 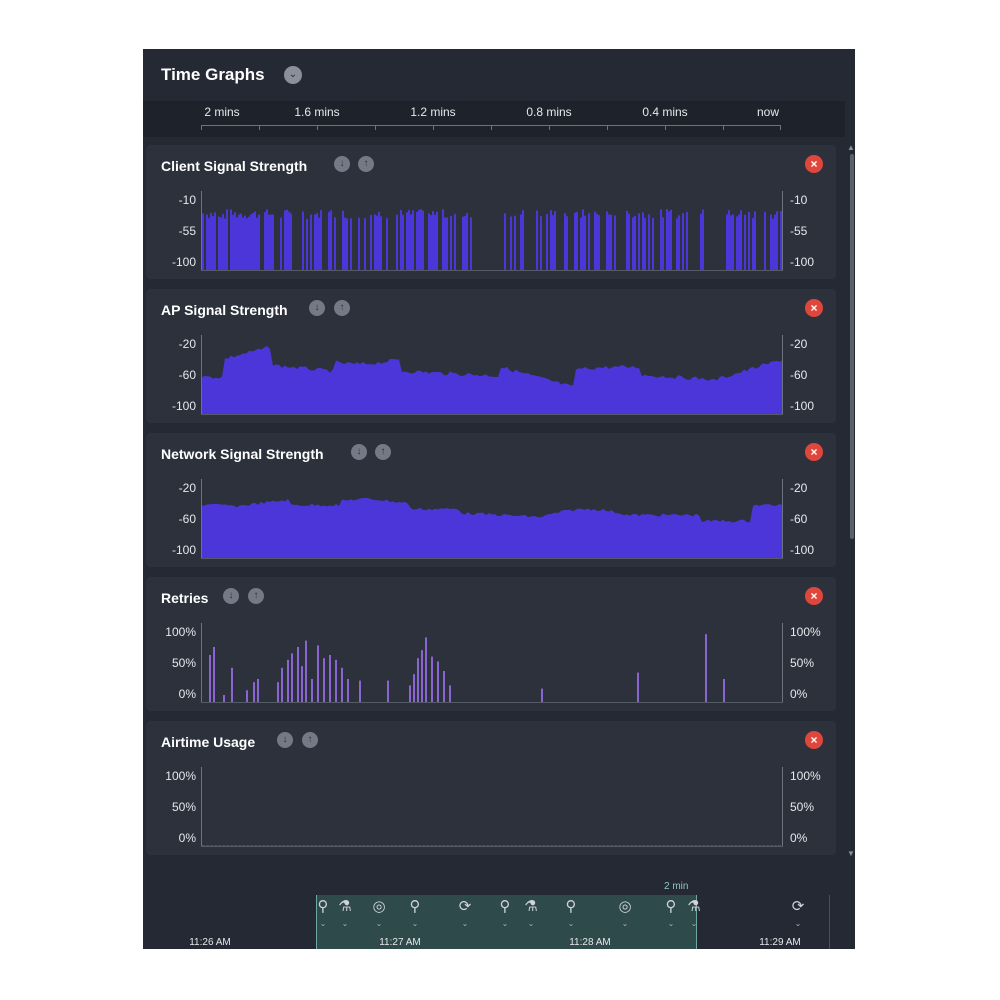 I want to click on time-tick-label: 2 mins, so click(x=222, y=112).